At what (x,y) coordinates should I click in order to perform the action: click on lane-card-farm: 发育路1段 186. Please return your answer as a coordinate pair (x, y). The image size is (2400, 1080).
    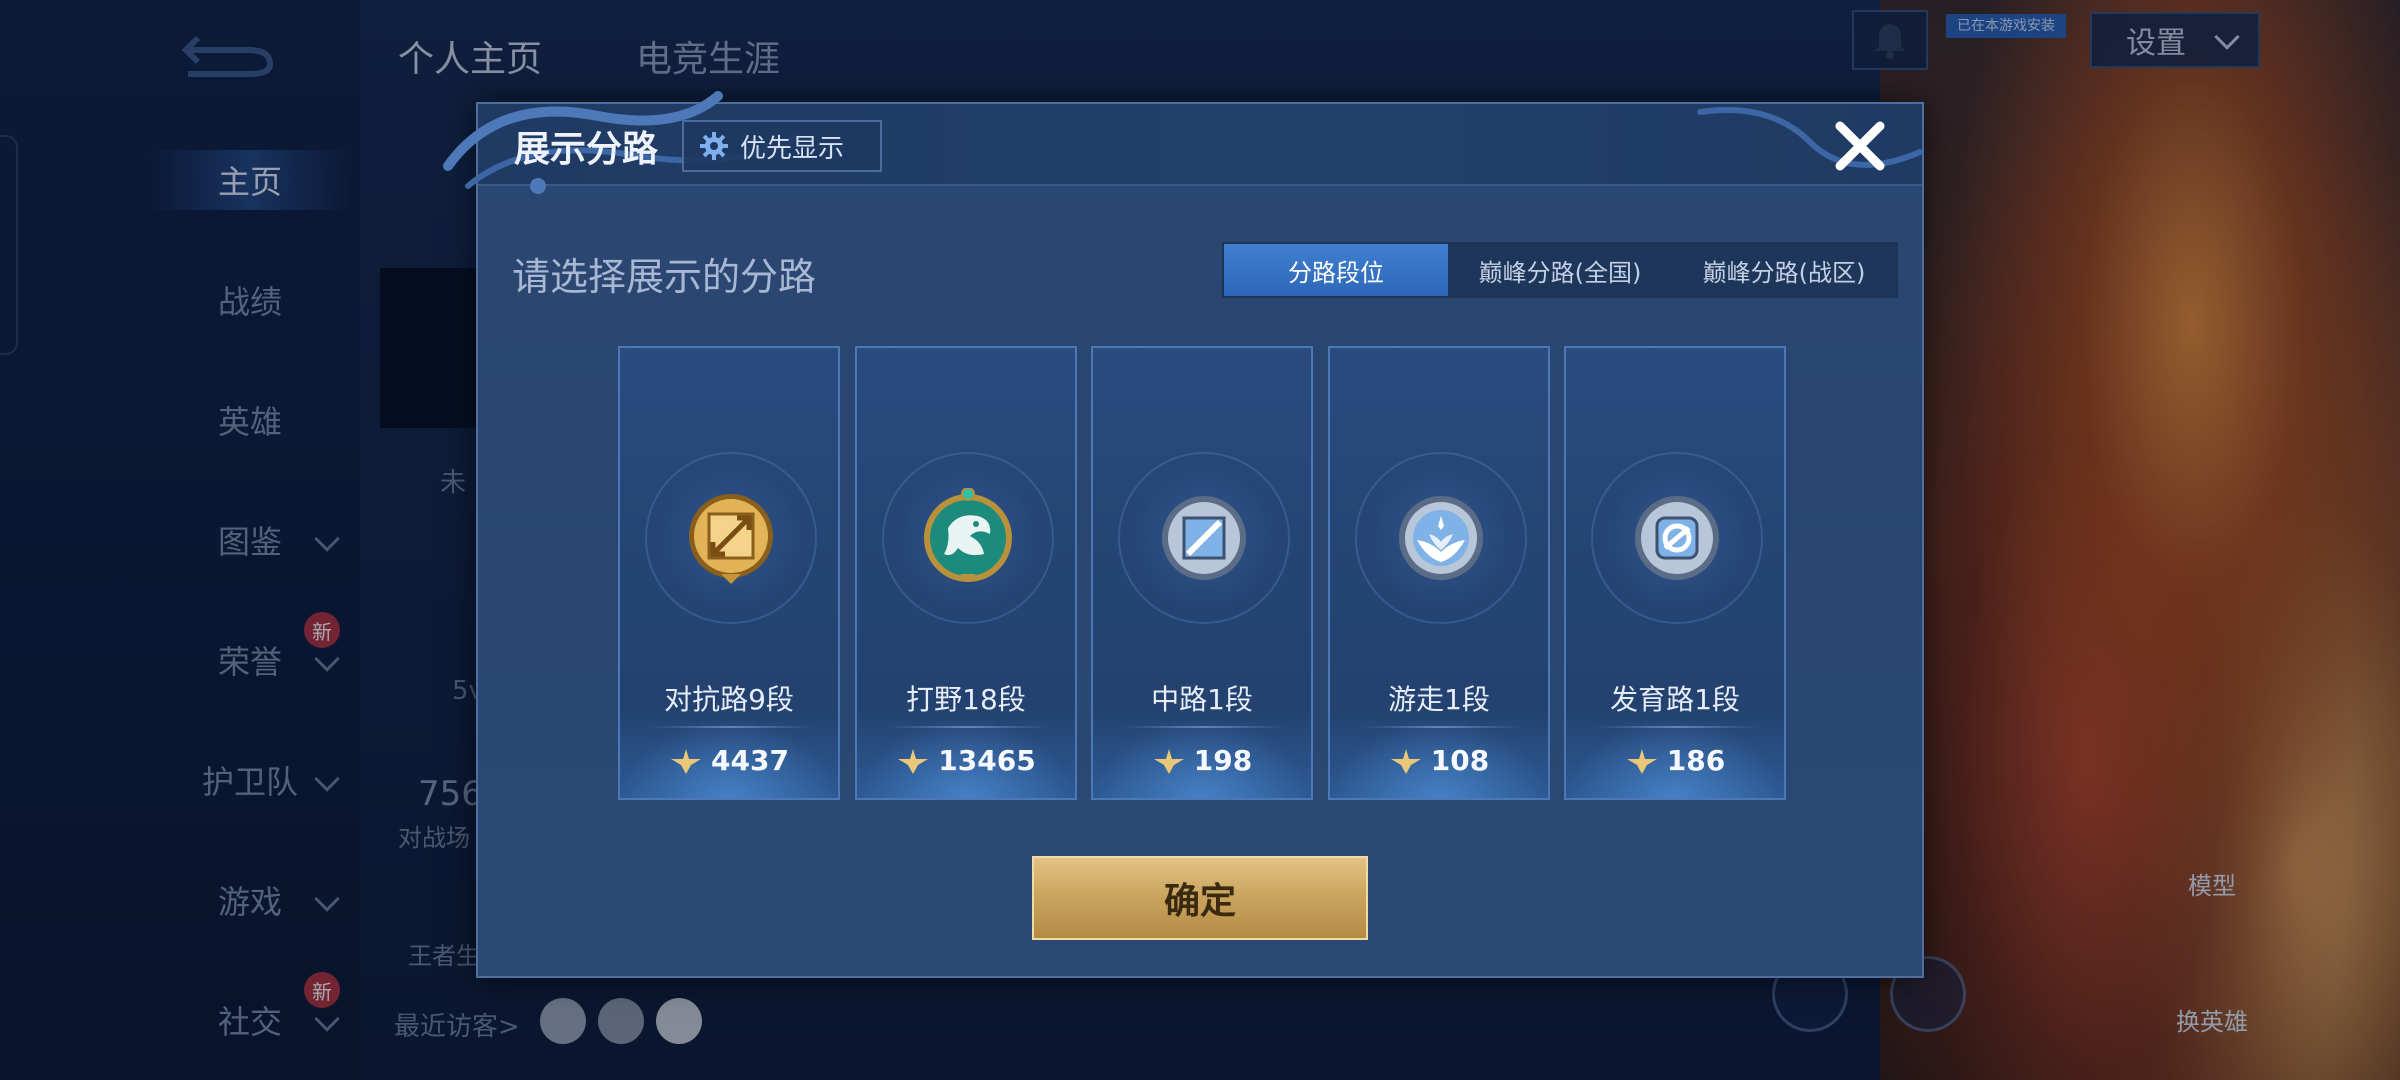
    Looking at the image, I should click on (1675, 573).